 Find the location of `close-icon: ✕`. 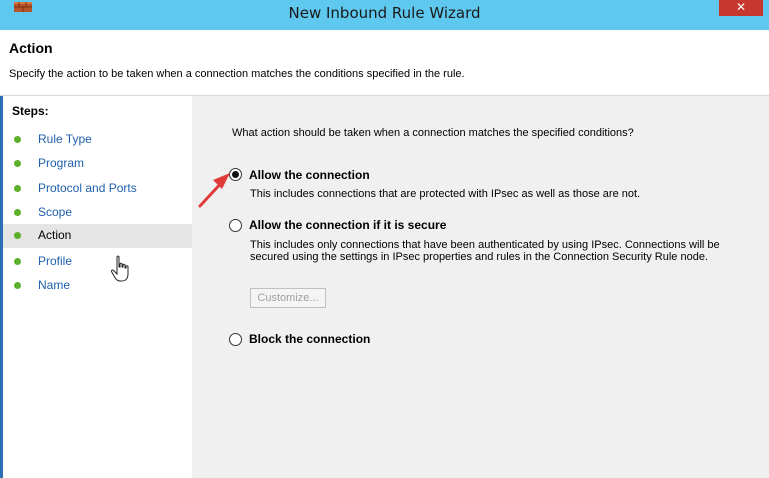

close-icon: ✕ is located at coordinates (741, 7).